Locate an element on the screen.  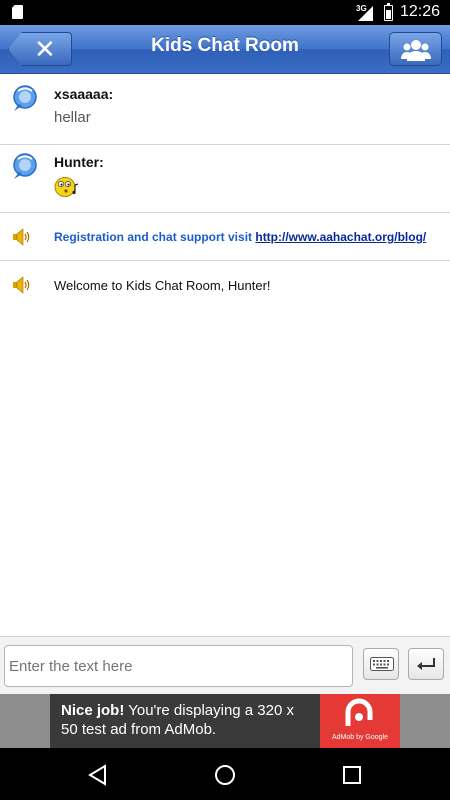
keyboard-icon is located at coordinates (382, 664).